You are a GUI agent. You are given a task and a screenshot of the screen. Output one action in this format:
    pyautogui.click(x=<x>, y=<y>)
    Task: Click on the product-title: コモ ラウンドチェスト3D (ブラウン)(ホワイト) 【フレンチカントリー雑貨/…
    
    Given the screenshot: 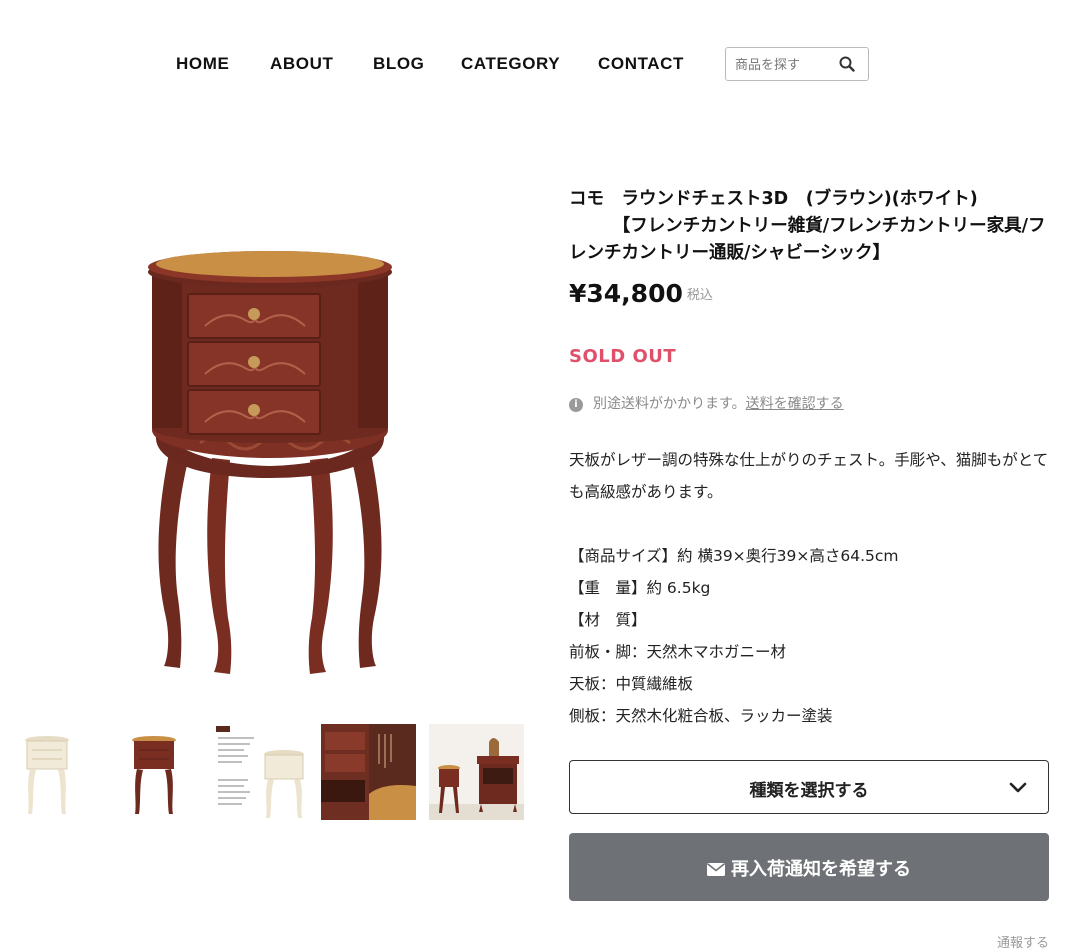 What is the action you would take?
    pyautogui.click(x=807, y=226)
    